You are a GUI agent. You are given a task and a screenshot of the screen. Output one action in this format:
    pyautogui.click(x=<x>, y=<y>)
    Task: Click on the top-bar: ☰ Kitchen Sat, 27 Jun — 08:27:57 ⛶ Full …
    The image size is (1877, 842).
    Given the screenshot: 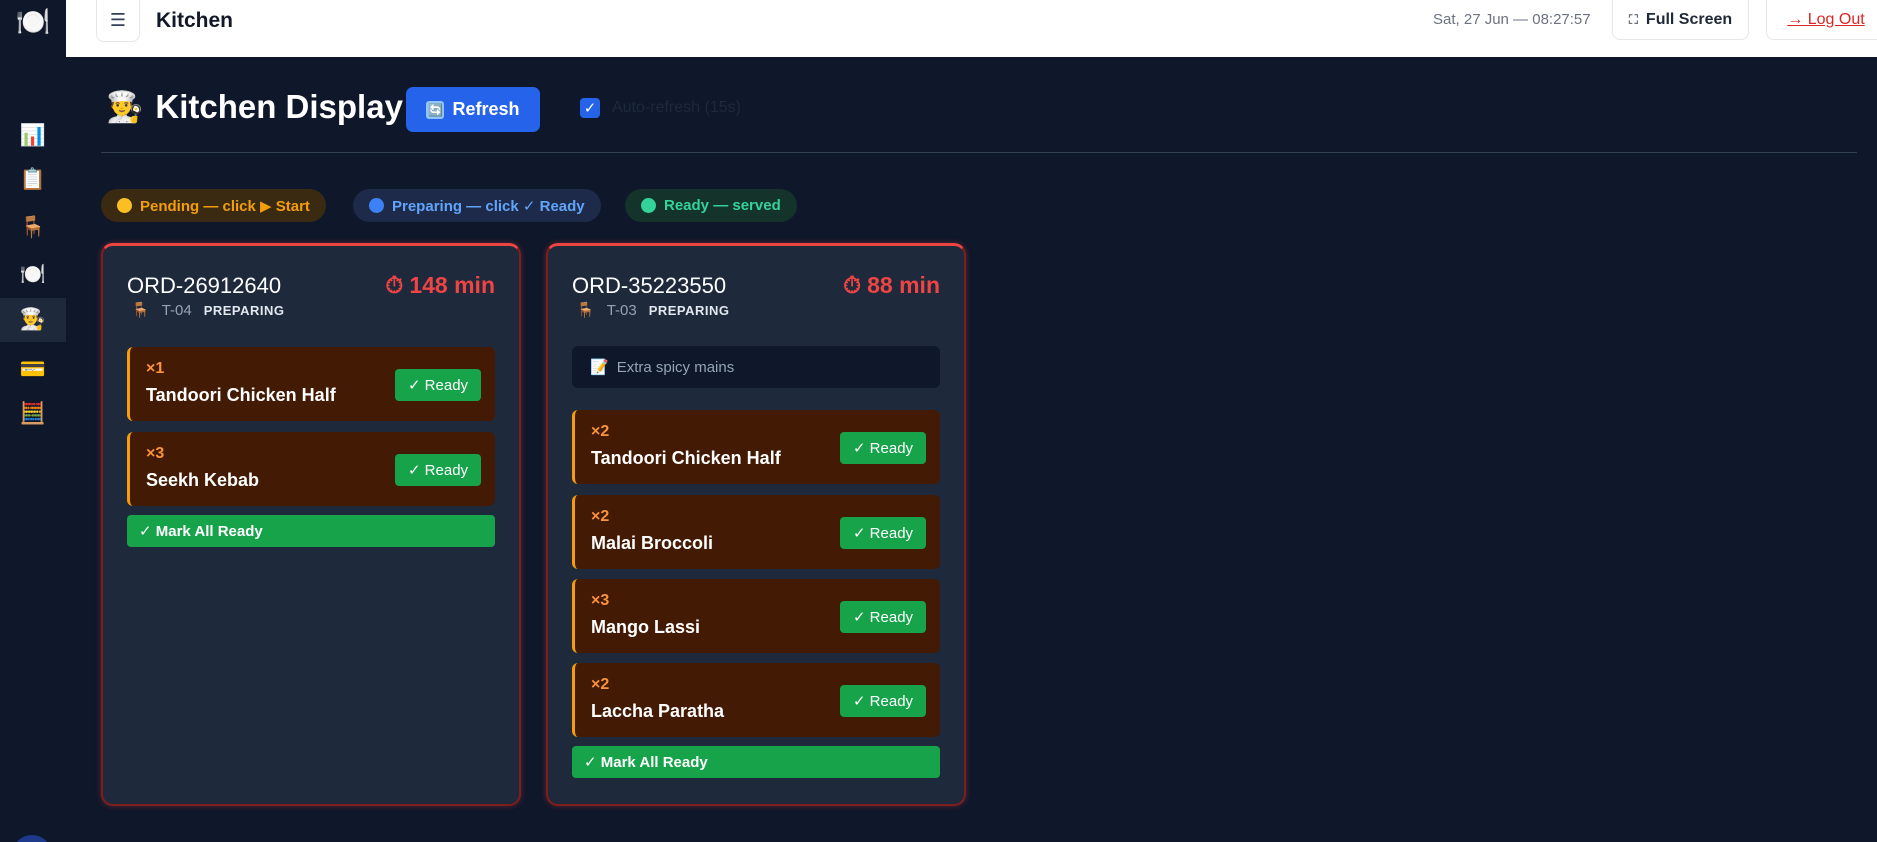 What is the action you would take?
    pyautogui.click(x=971, y=28)
    